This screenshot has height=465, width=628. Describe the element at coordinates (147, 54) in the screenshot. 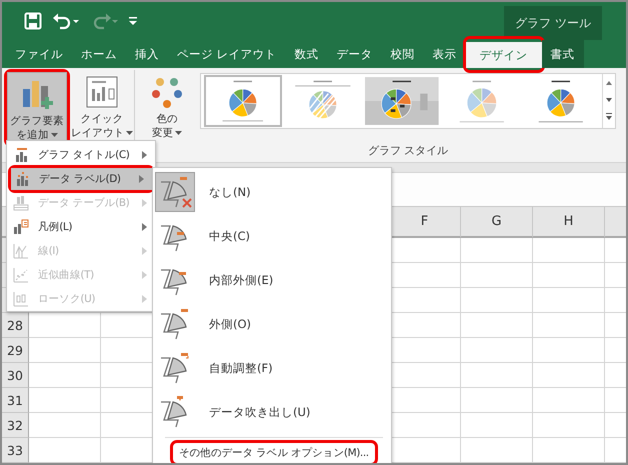

I see `ribbon-tab: 挿入` at that location.